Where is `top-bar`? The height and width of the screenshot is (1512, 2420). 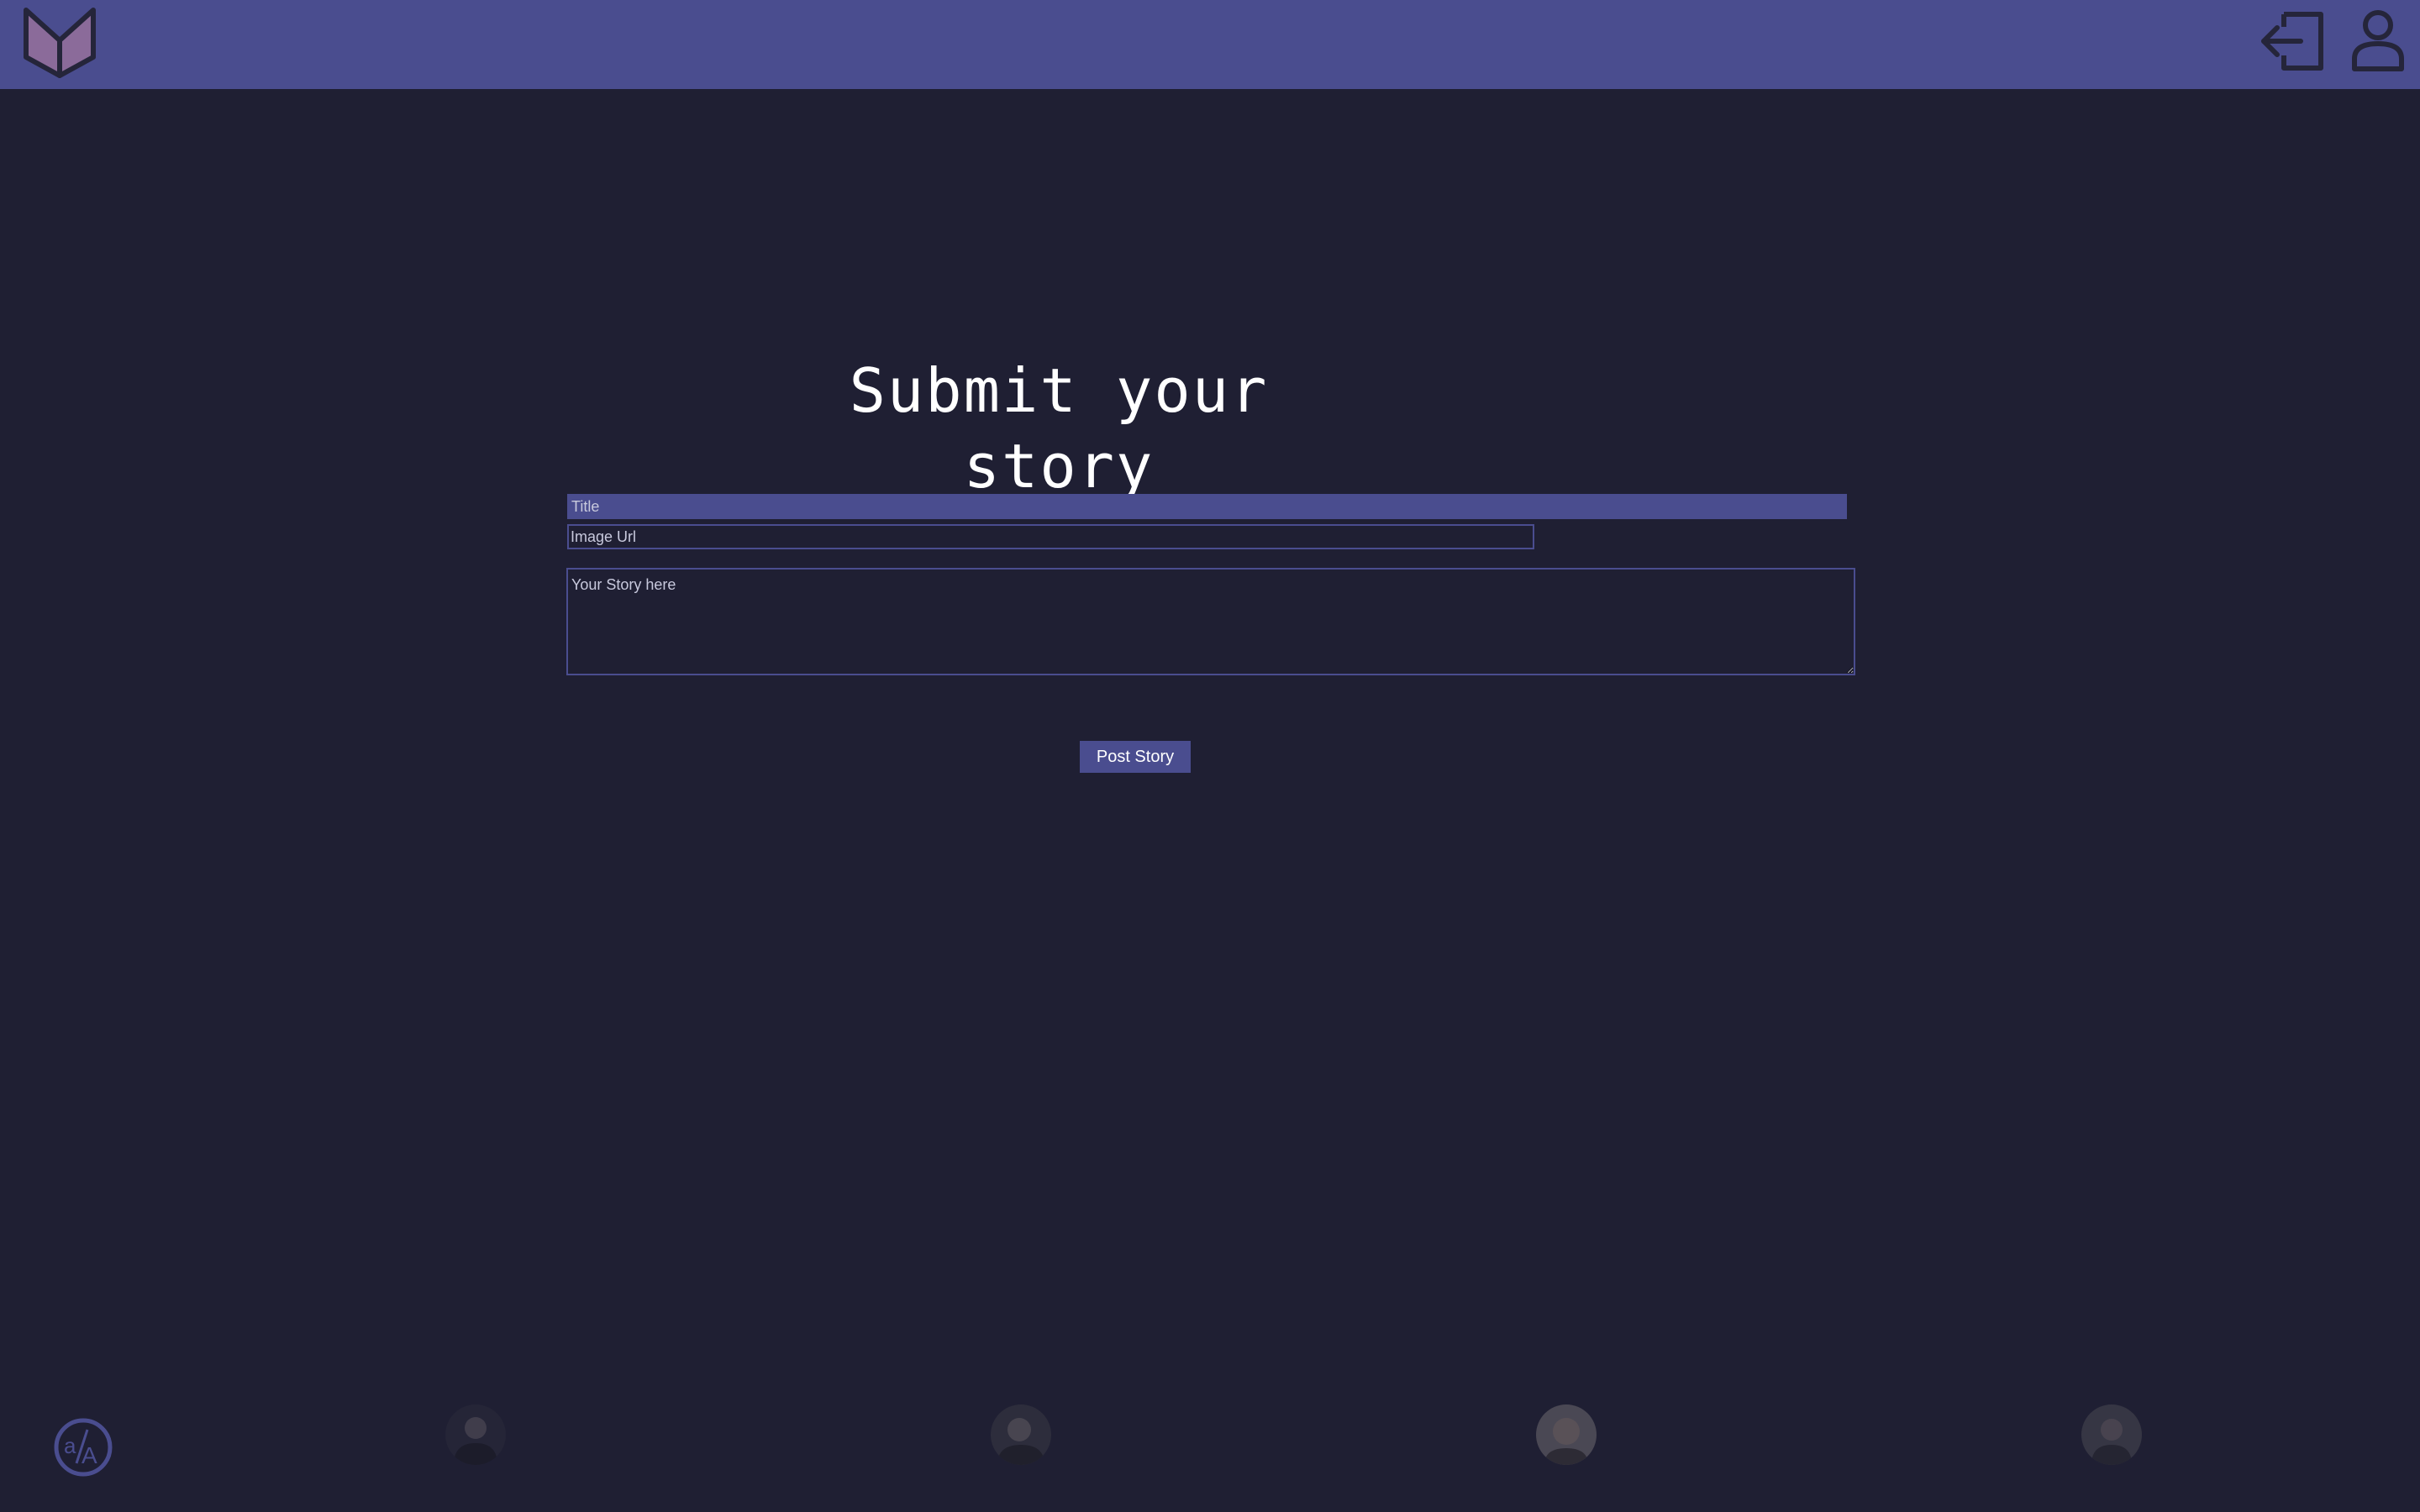 top-bar is located at coordinates (1210, 44).